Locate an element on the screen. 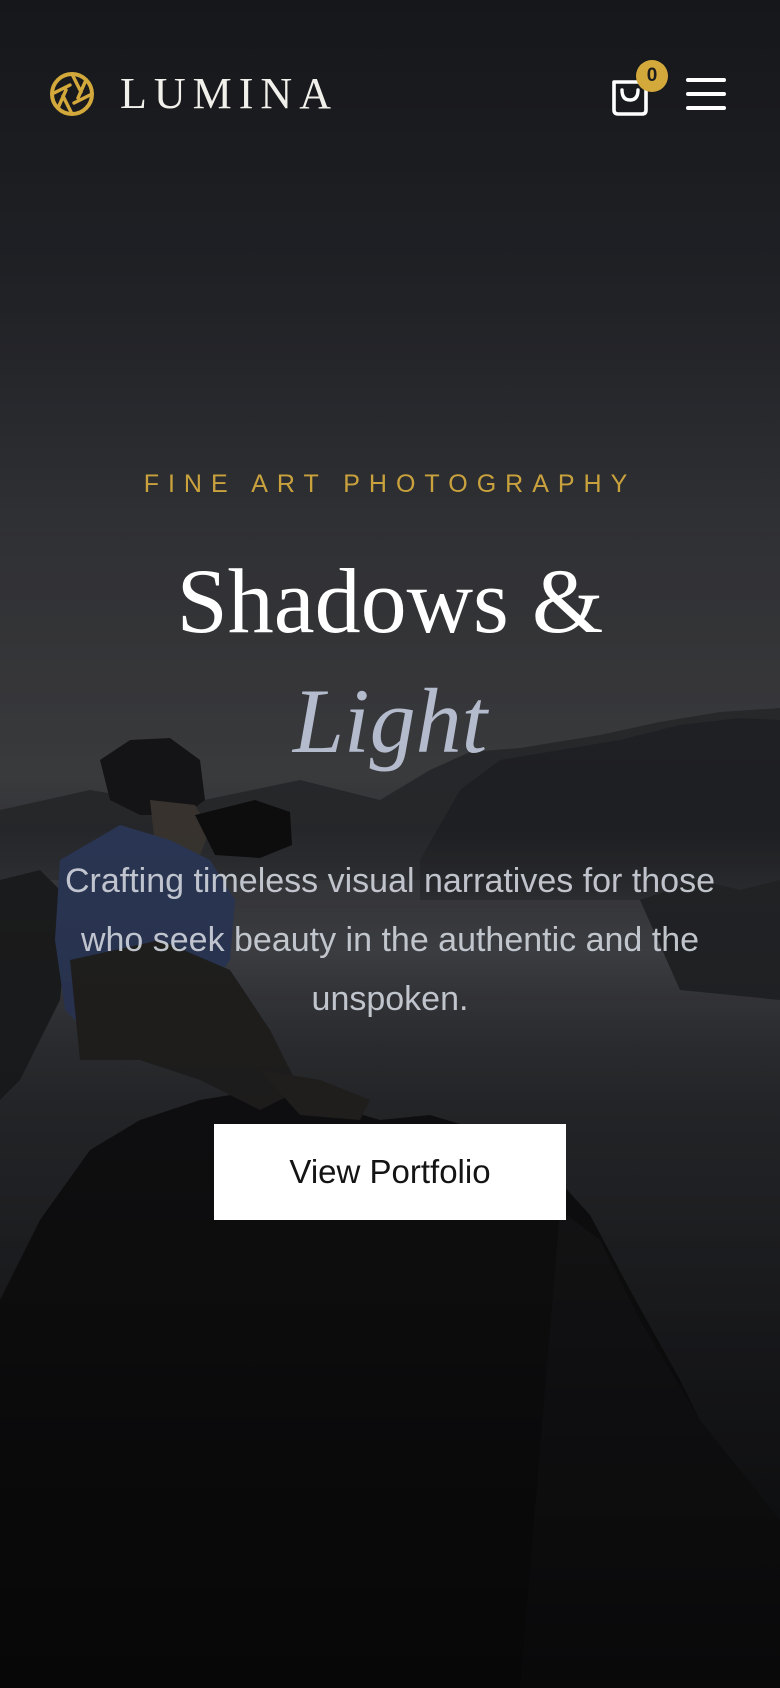 Image resolution: width=780 pixels, height=1688 pixels. cart-button: 0 is located at coordinates (639, 90).